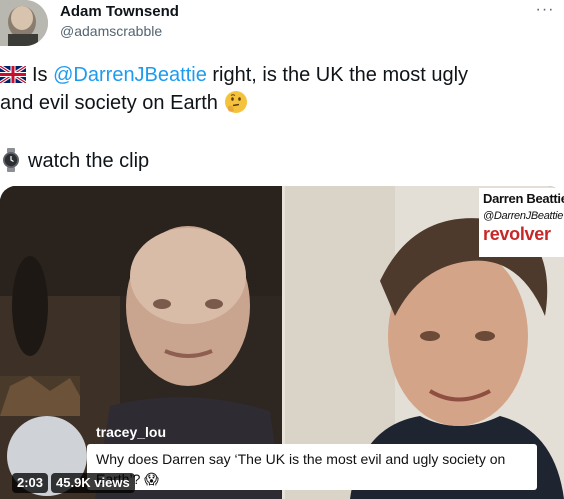 This screenshot has width=564, height=499. What do you see at coordinates (89, 161) in the screenshot?
I see `tweet-text-line3: watch the clip` at bounding box center [89, 161].